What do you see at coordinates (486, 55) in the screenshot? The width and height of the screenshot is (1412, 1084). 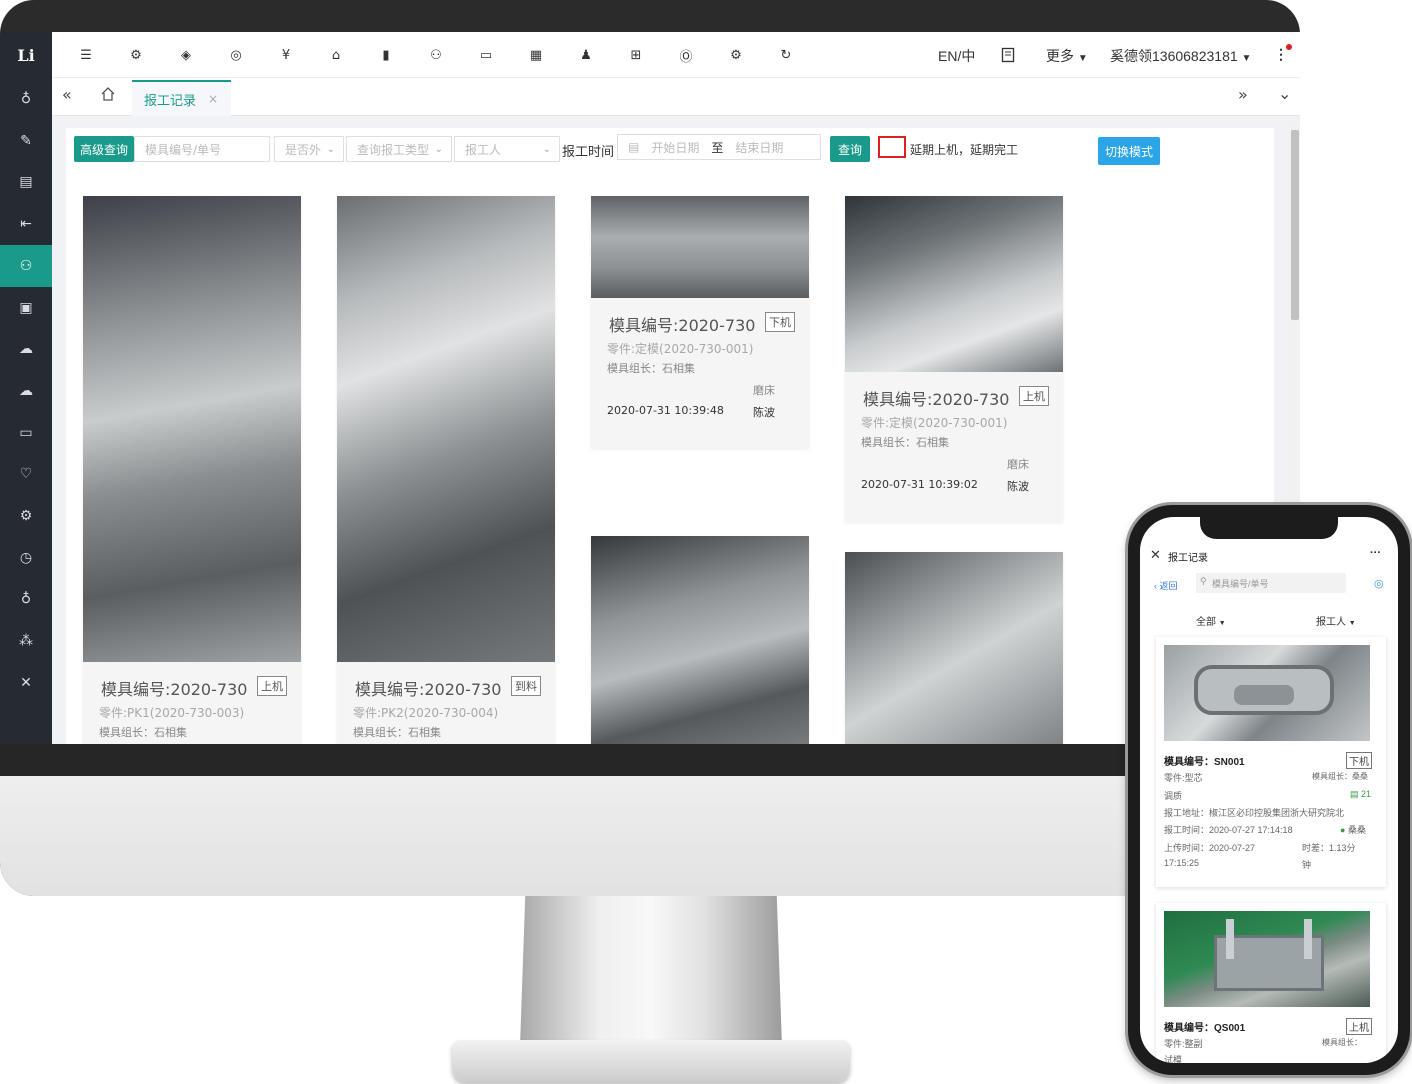 I see `monitor-icon: ▭` at bounding box center [486, 55].